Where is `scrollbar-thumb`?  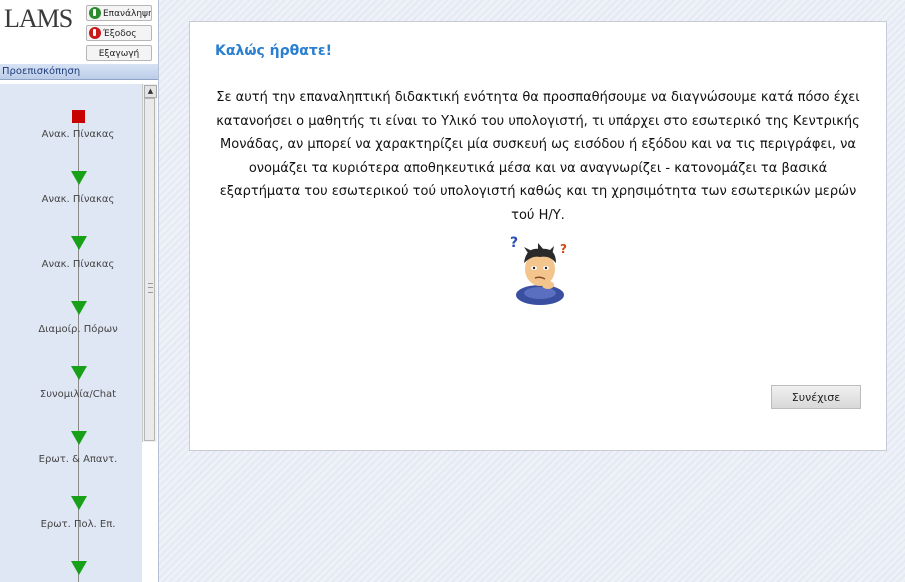 scrollbar-thumb is located at coordinates (149, 269).